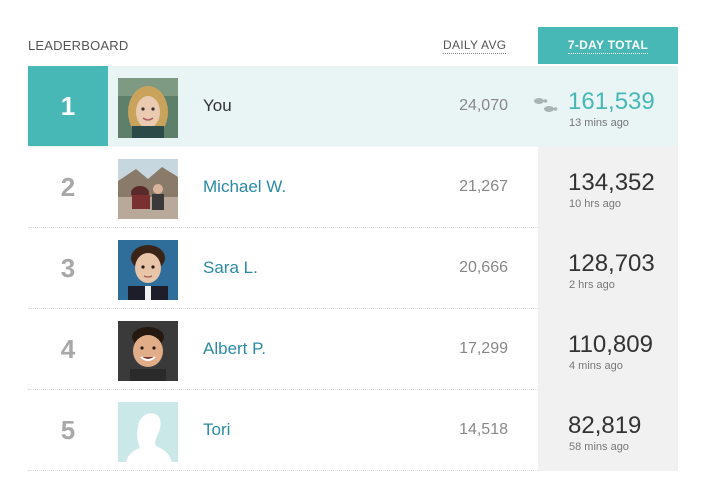 The height and width of the screenshot is (484, 704). I want to click on last-sync-time: 58 mins ago, so click(599, 447).